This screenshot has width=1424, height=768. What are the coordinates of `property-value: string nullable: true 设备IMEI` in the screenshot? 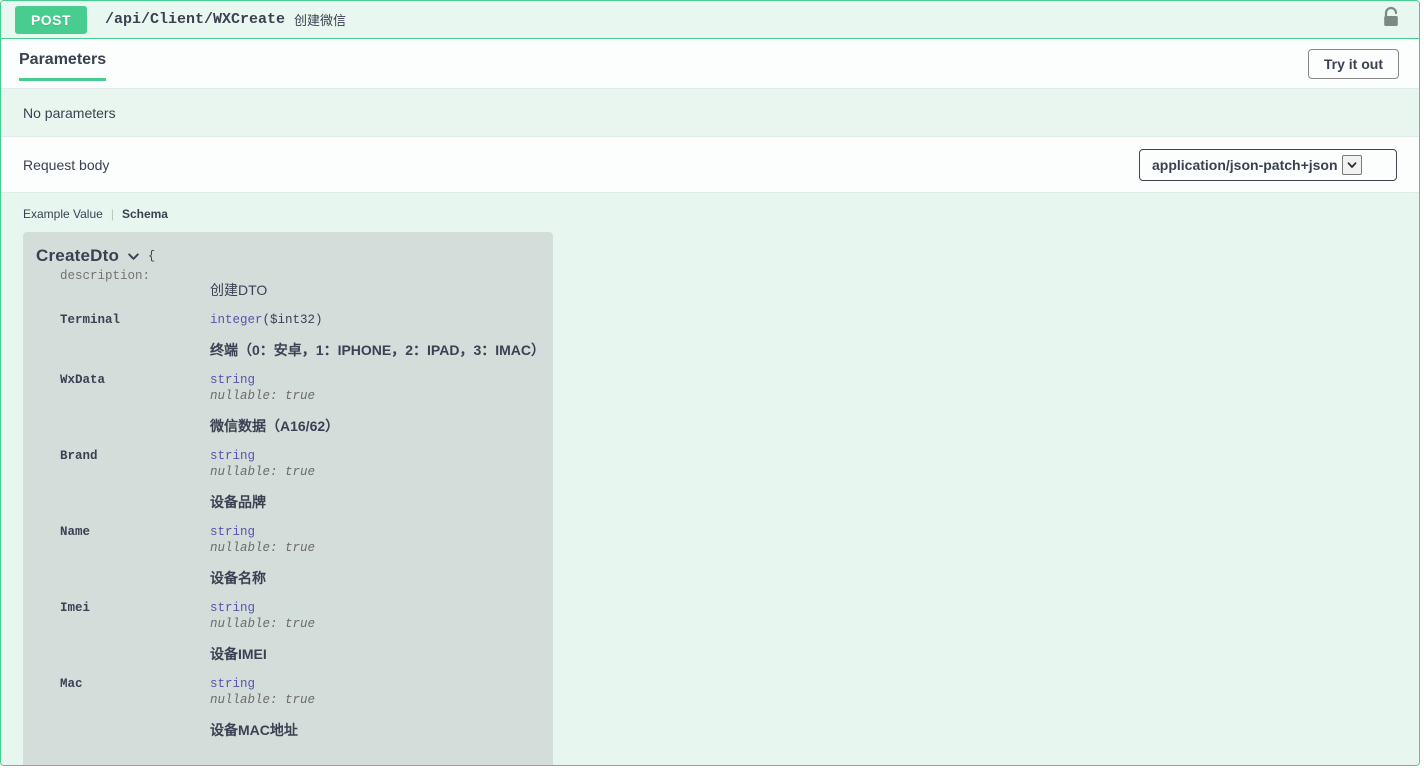 It's located at (381, 637).